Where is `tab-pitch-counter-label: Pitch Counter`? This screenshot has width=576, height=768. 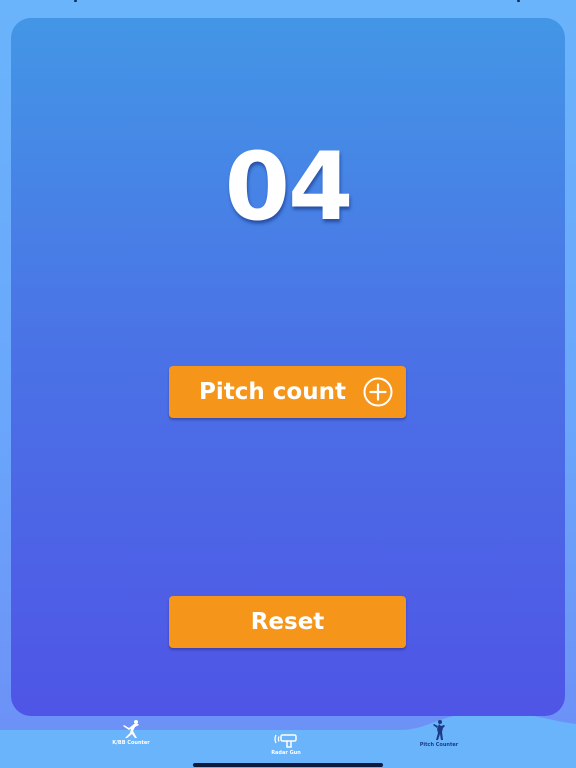
tab-pitch-counter-label: Pitch Counter is located at coordinates (439, 745).